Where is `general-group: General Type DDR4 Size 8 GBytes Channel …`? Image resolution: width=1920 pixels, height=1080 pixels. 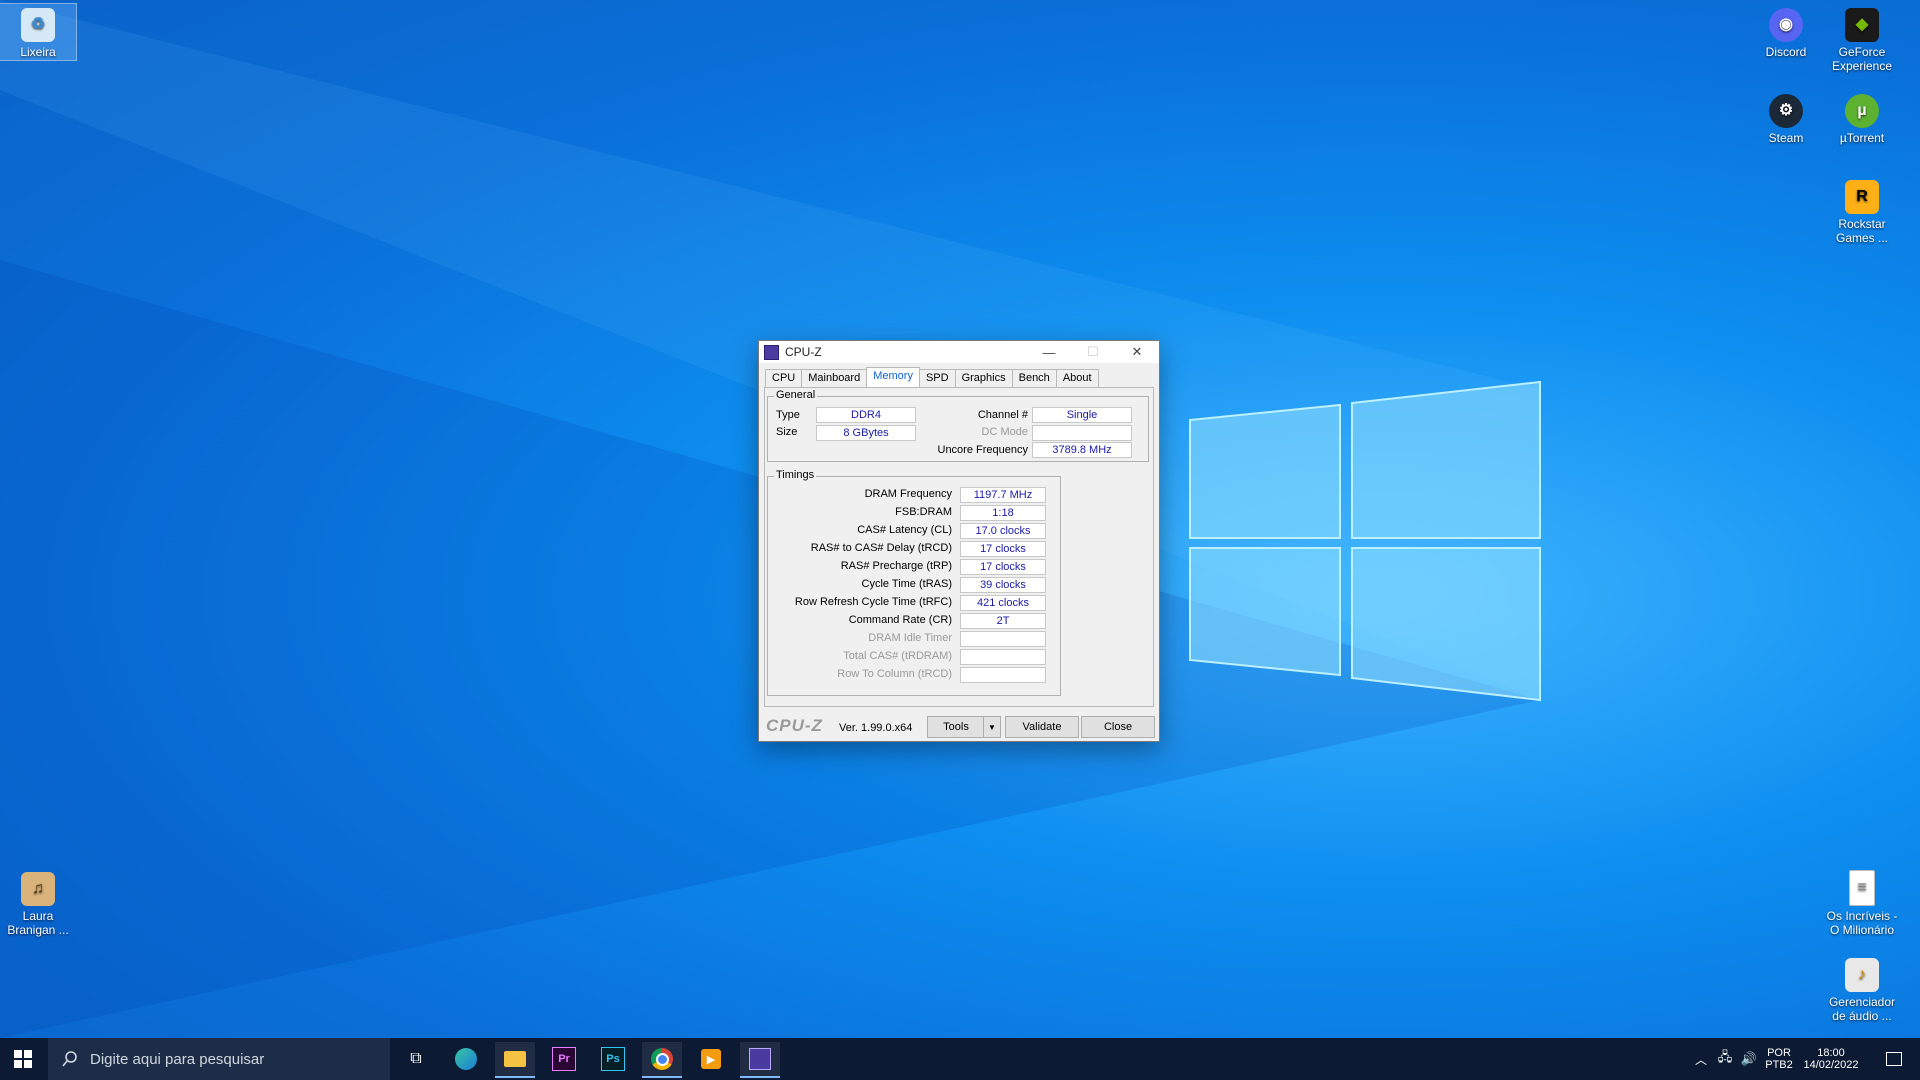
general-group: General Type DDR4 Size 8 GBytes Channel … is located at coordinates (958, 425).